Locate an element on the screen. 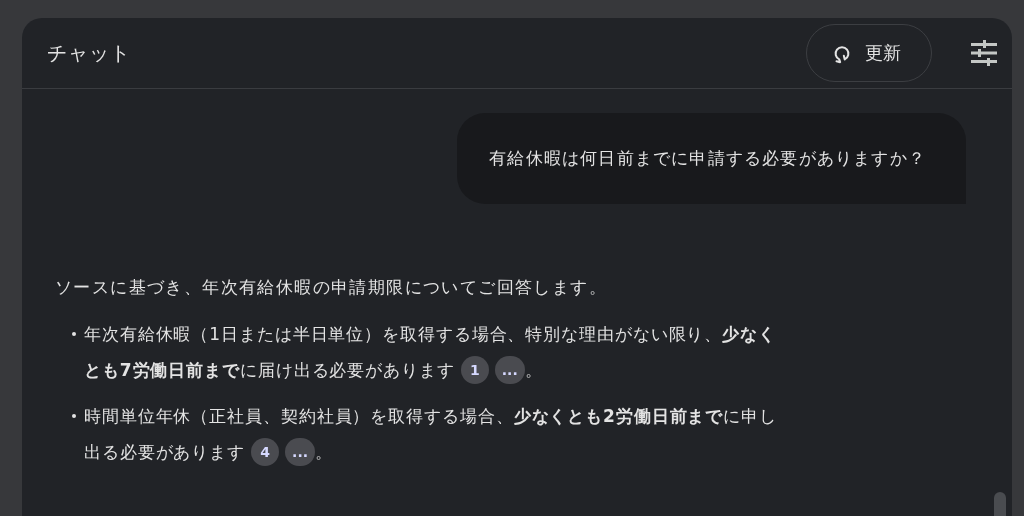 The height and width of the screenshot is (516, 1024). answer-text: 年次有給休暇（1日または半日単位）を取得する場合、特別な理由がない限り、少なく is located at coordinates (430, 334).